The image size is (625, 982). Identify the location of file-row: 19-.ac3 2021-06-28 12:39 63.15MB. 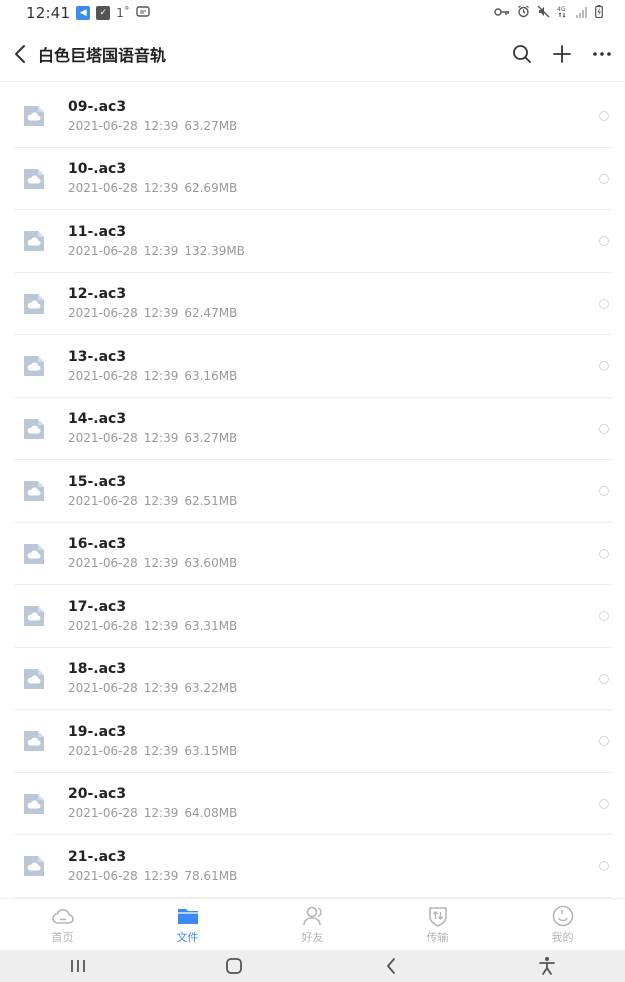
(312, 741).